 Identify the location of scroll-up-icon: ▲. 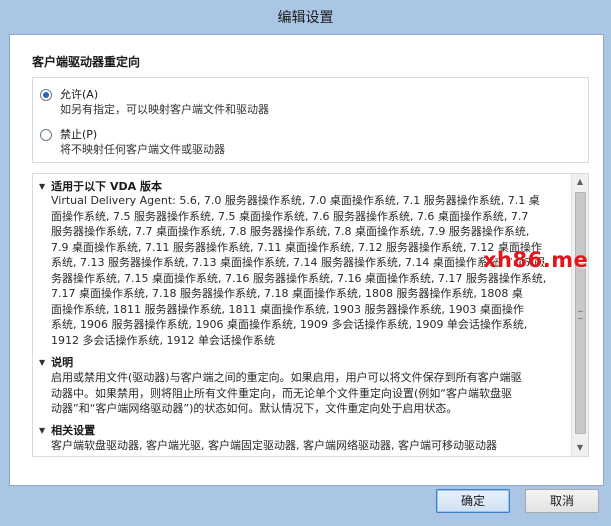
(580, 182).